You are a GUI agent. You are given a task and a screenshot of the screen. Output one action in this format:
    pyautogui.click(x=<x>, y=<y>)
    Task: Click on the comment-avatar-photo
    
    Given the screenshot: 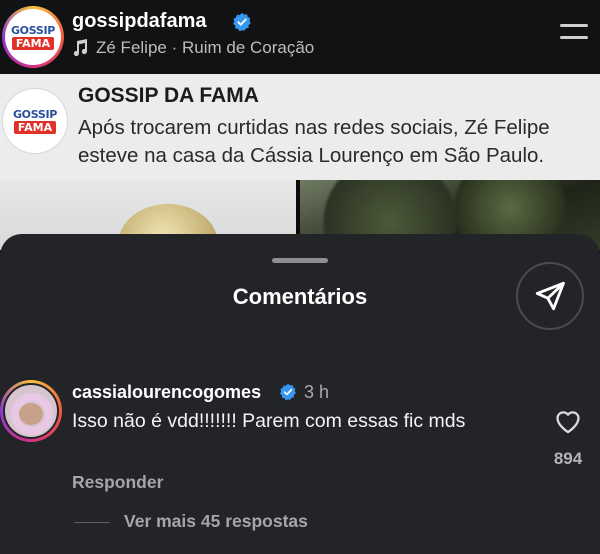 What is the action you would take?
    pyautogui.click(x=31, y=411)
    